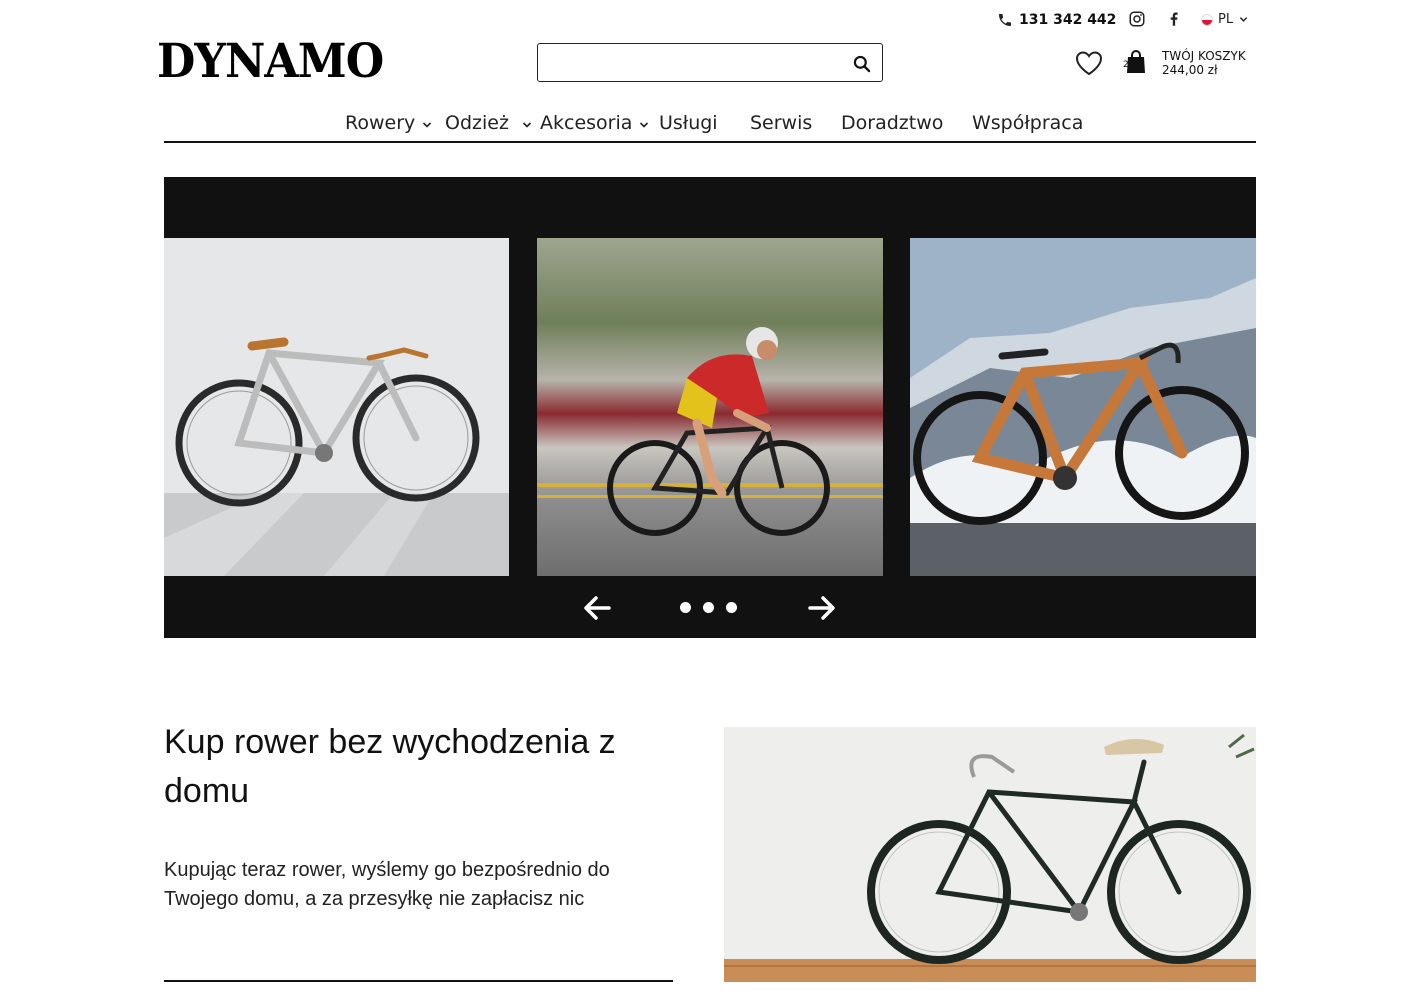 Image resolution: width=1427 pixels, height=1003 pixels. I want to click on slider-pagination, so click(708, 607).